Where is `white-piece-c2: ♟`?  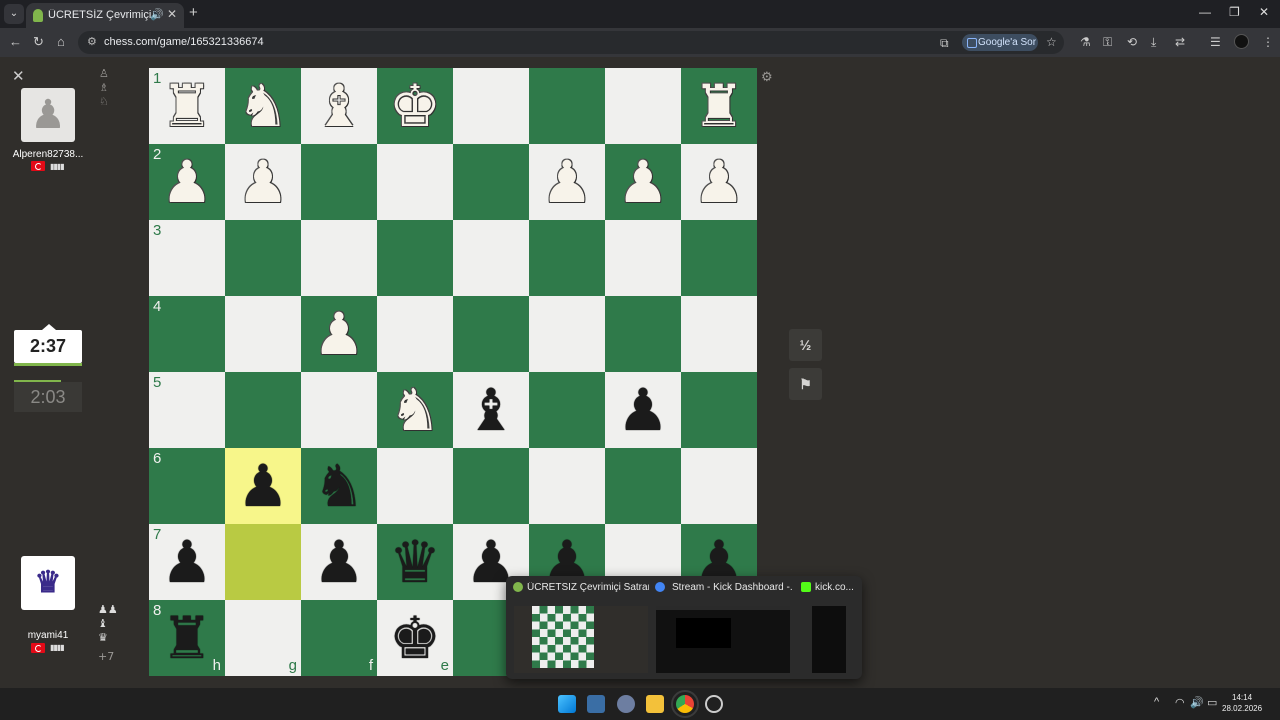
white-piece-c2: ♟ is located at coordinates (567, 182).